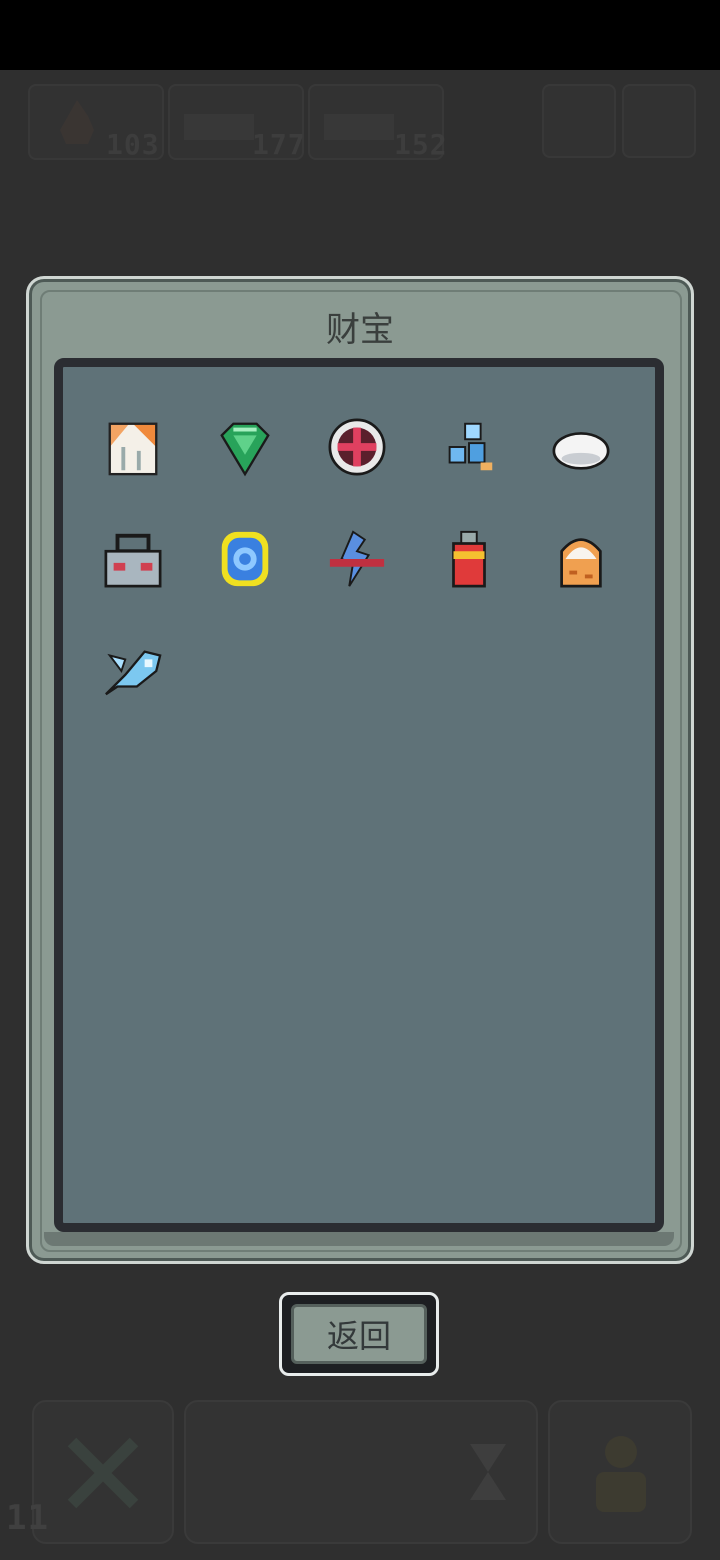 Image resolution: width=720 pixels, height=1560 pixels. I want to click on resource-c-count: 152, so click(421, 144).